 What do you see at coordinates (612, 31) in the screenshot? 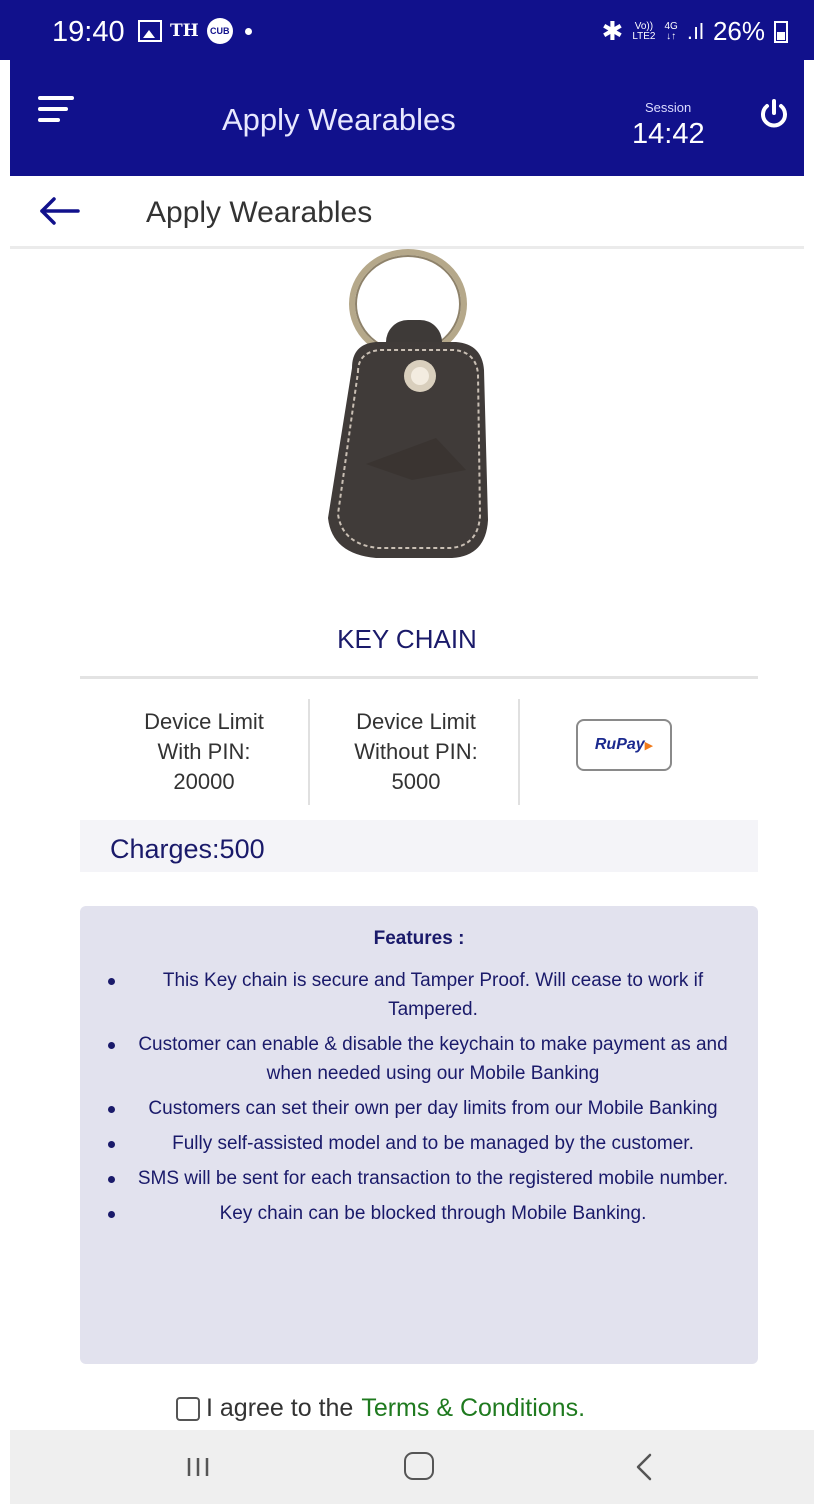
I see `bluetooth-icon: ✱` at bounding box center [612, 31].